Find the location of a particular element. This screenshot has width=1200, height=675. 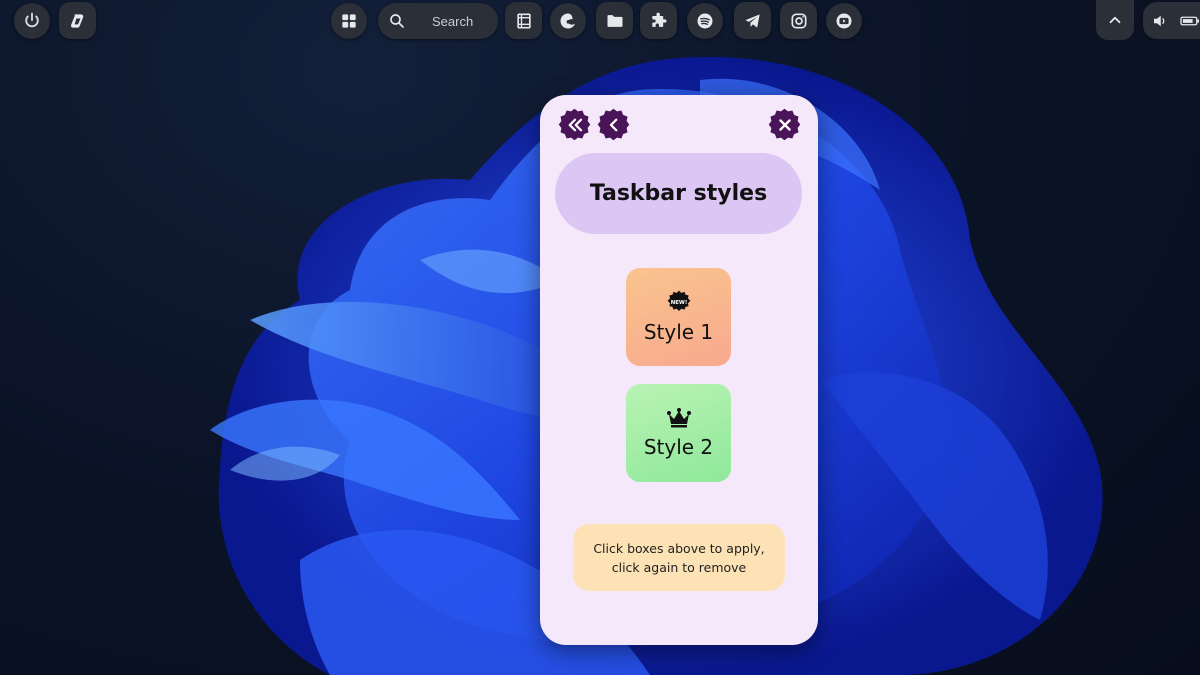

double-chevron-left-icon is located at coordinates (575, 124).